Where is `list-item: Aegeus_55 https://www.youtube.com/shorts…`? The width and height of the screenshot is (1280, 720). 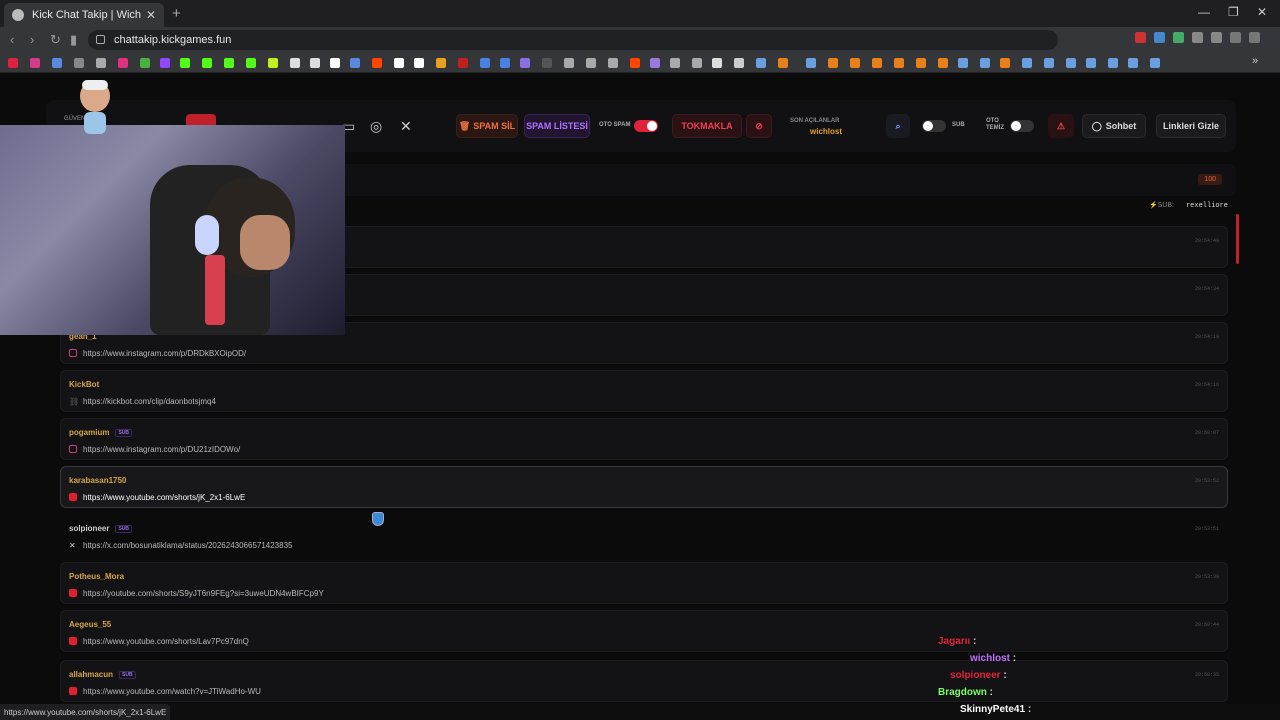 list-item: Aegeus_55 https://www.youtube.com/shorts… is located at coordinates (644, 631).